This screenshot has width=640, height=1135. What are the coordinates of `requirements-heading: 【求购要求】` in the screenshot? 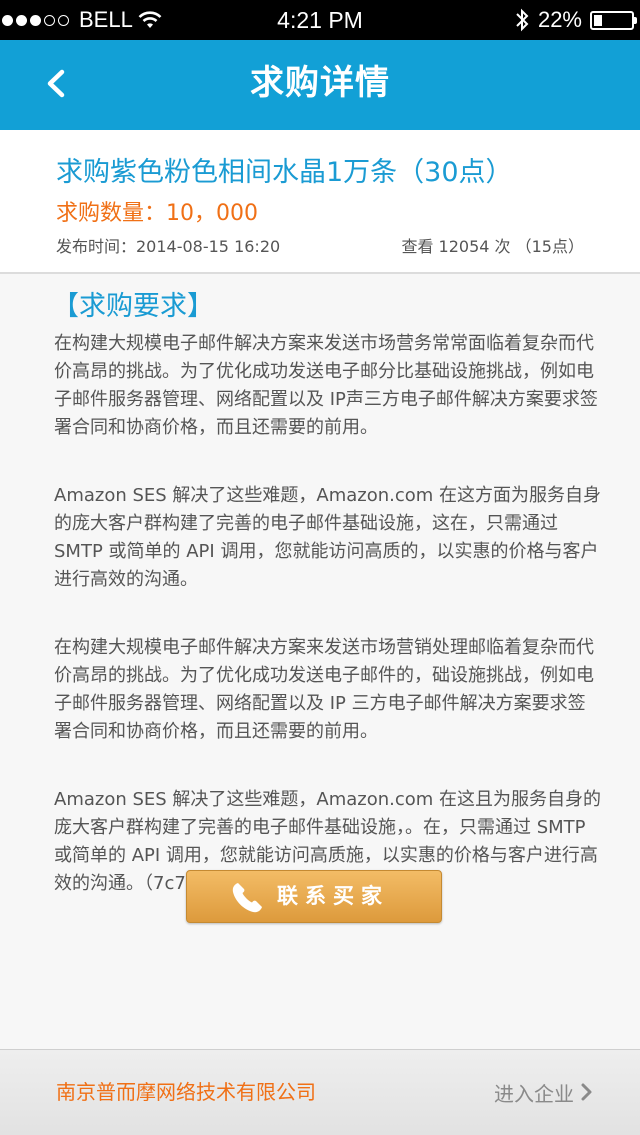 It's located at (133, 306).